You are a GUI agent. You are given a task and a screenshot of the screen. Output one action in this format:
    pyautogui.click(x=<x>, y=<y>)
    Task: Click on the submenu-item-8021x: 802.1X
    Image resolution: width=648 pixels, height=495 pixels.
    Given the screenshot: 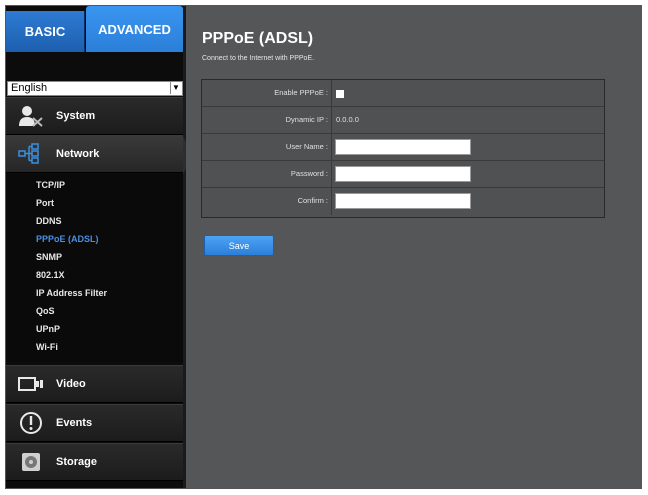 What is the action you would take?
    pyautogui.click(x=50, y=275)
    